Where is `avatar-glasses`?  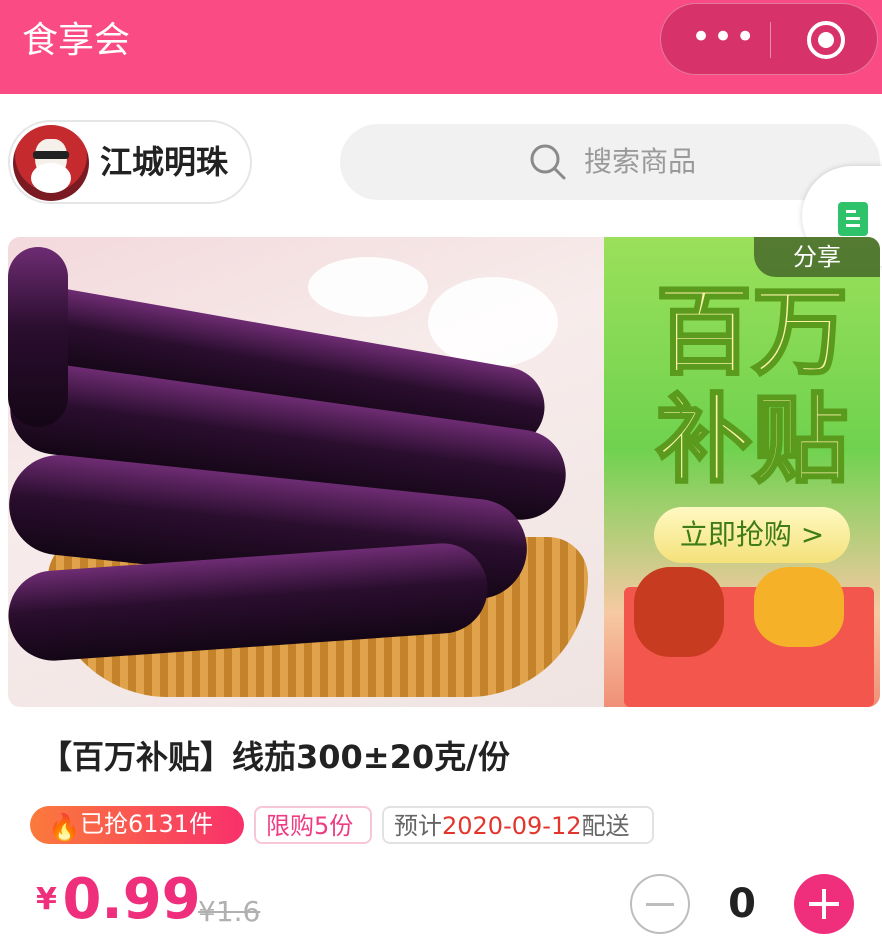 avatar-glasses is located at coordinates (51, 155).